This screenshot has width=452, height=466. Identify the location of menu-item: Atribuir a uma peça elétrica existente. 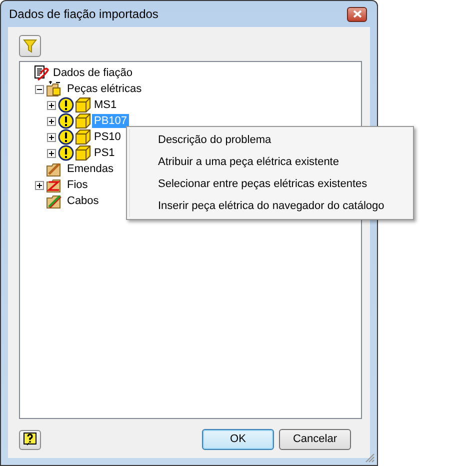
(270, 162).